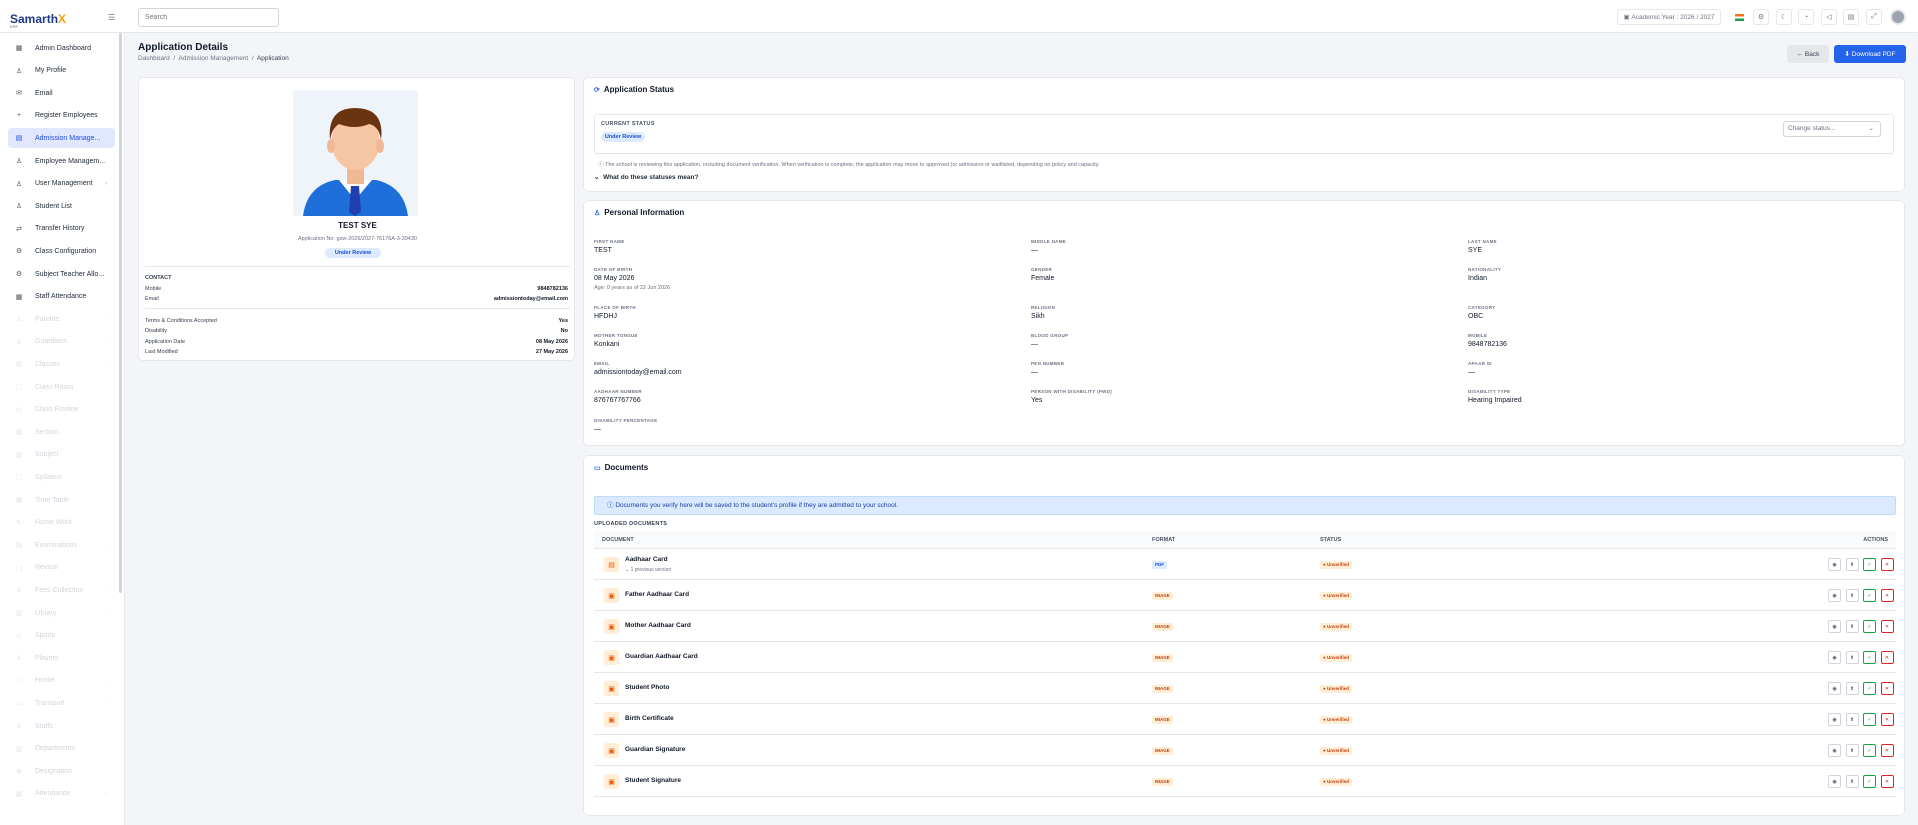  What do you see at coordinates (61, 636) in the screenshot?
I see `sidebar-item: ◎ Sports` at bounding box center [61, 636].